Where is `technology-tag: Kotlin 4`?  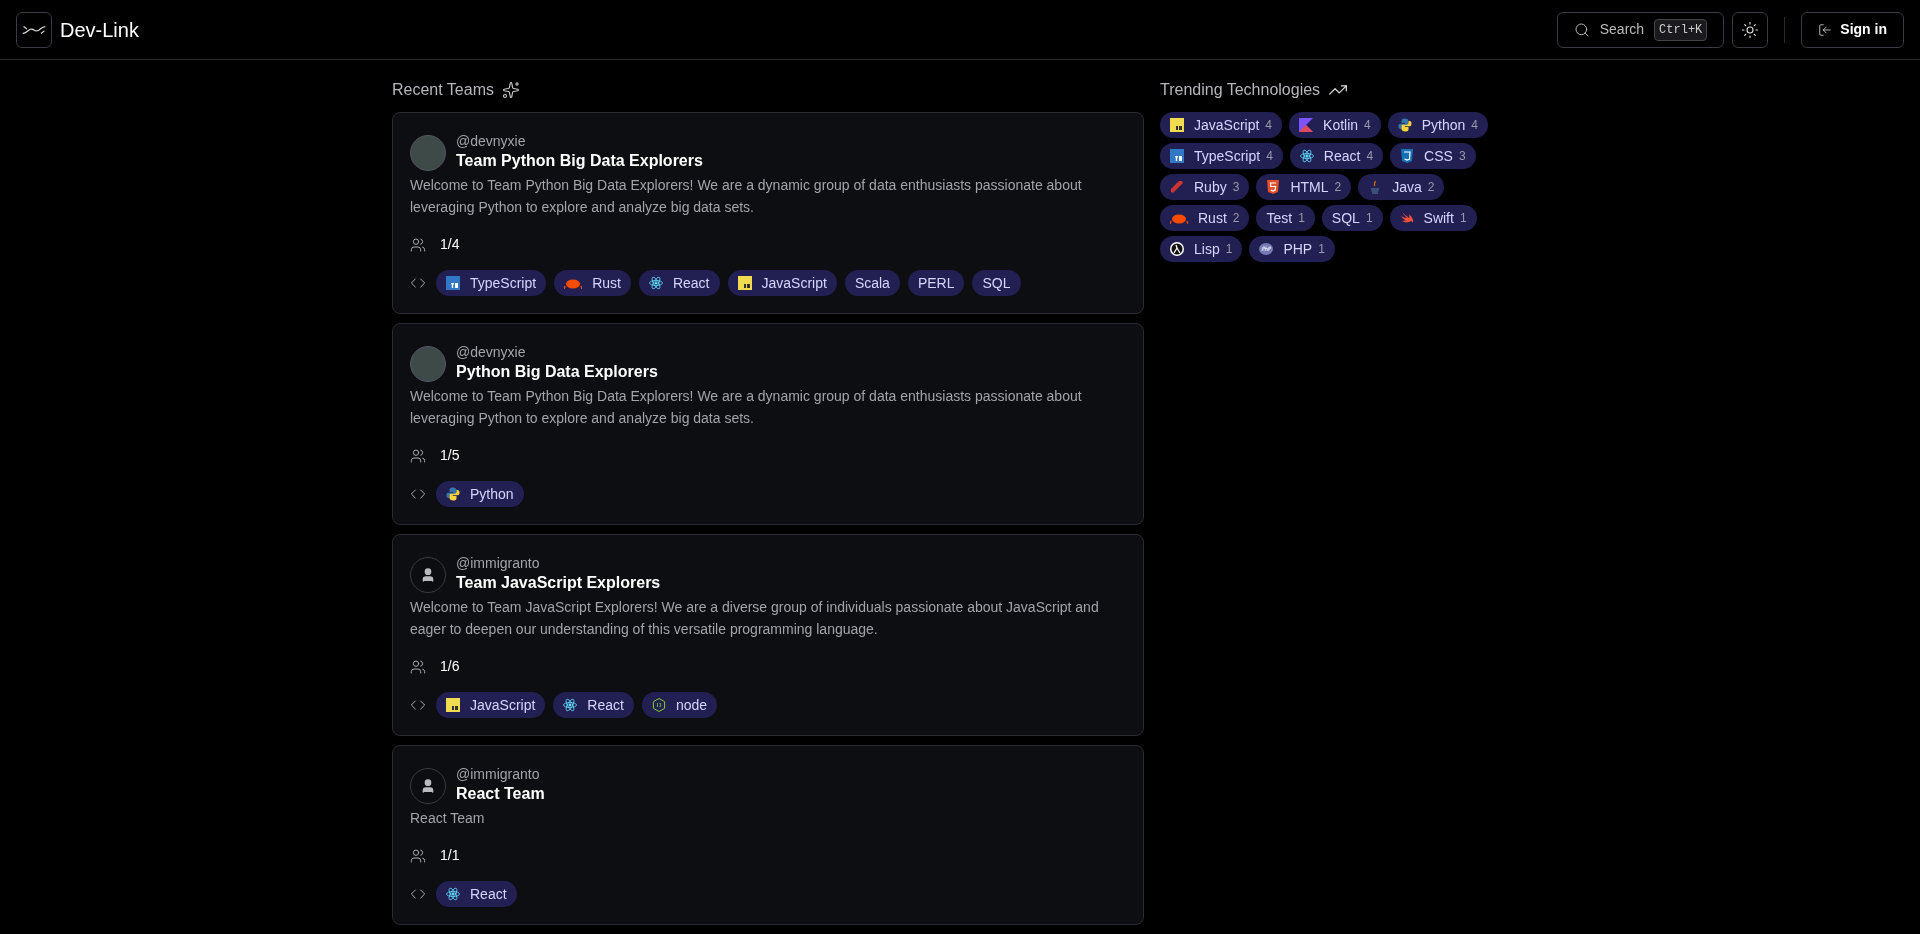
technology-tag: Kotlin 4 is located at coordinates (1335, 125).